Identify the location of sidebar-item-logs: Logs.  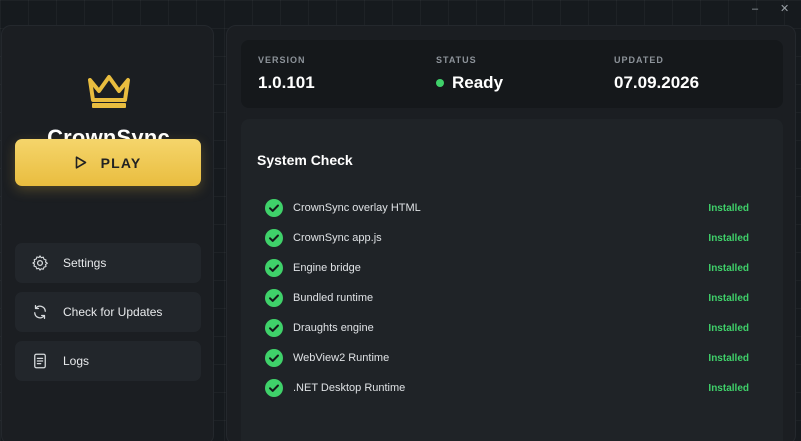
(108, 361).